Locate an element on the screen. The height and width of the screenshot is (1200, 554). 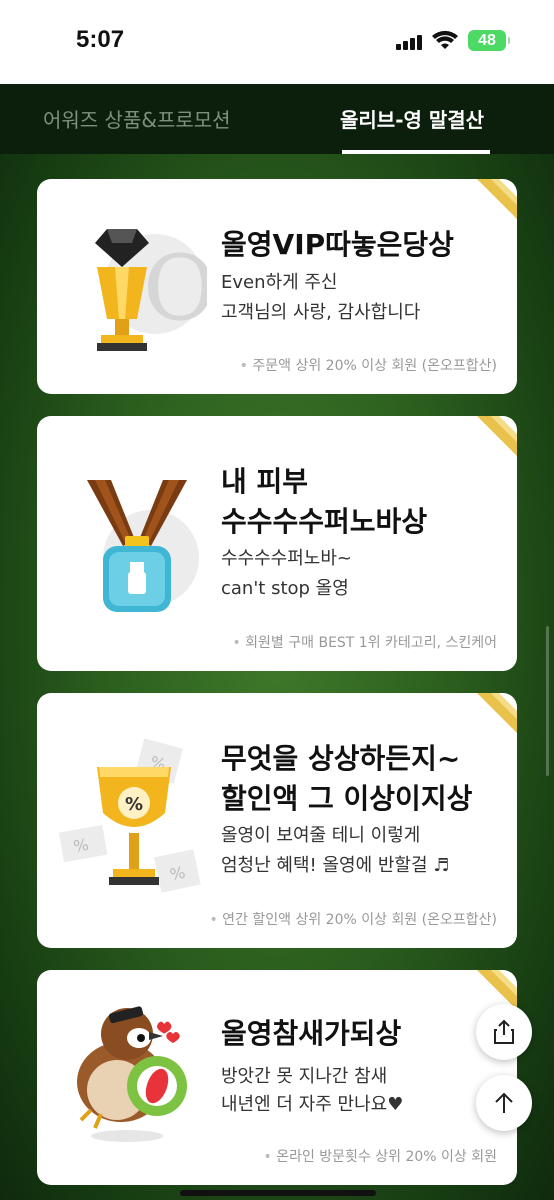
award-criteria-note: 온라인 방문횟수 상위 20% 이상 회원 is located at coordinates (380, 1156).